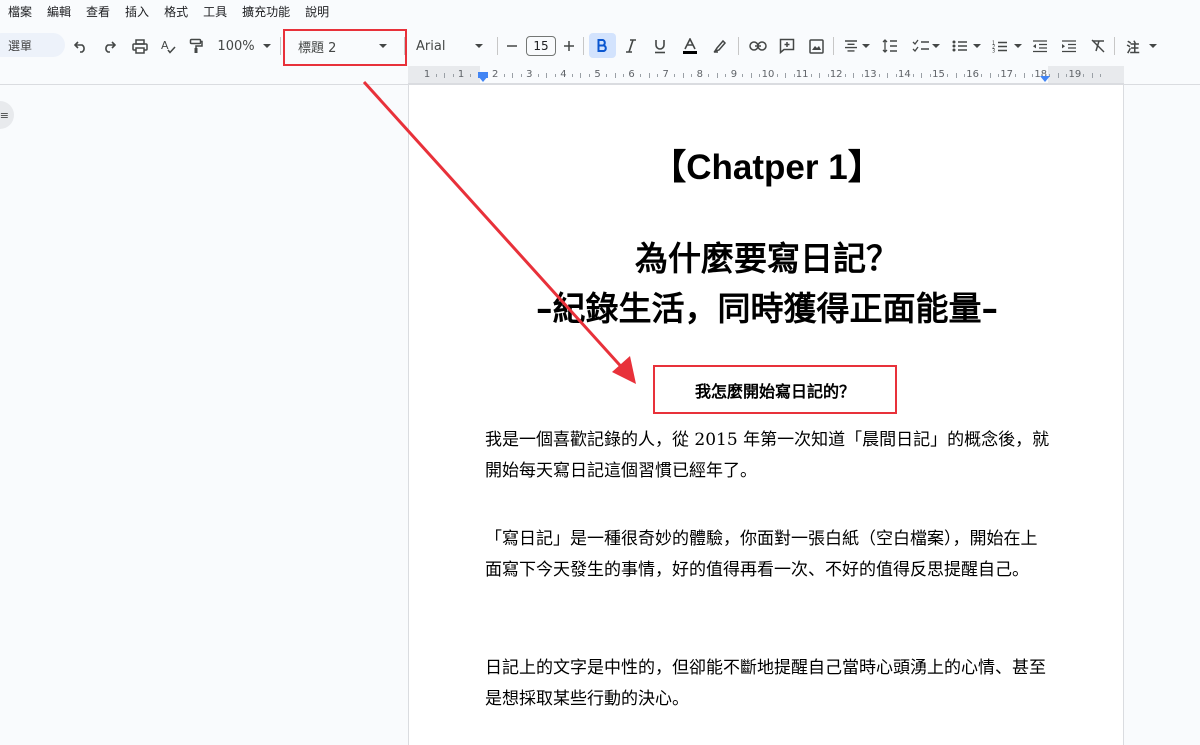  Describe the element at coordinates (196, 46) in the screenshot. I see `paint-format-icon` at that location.